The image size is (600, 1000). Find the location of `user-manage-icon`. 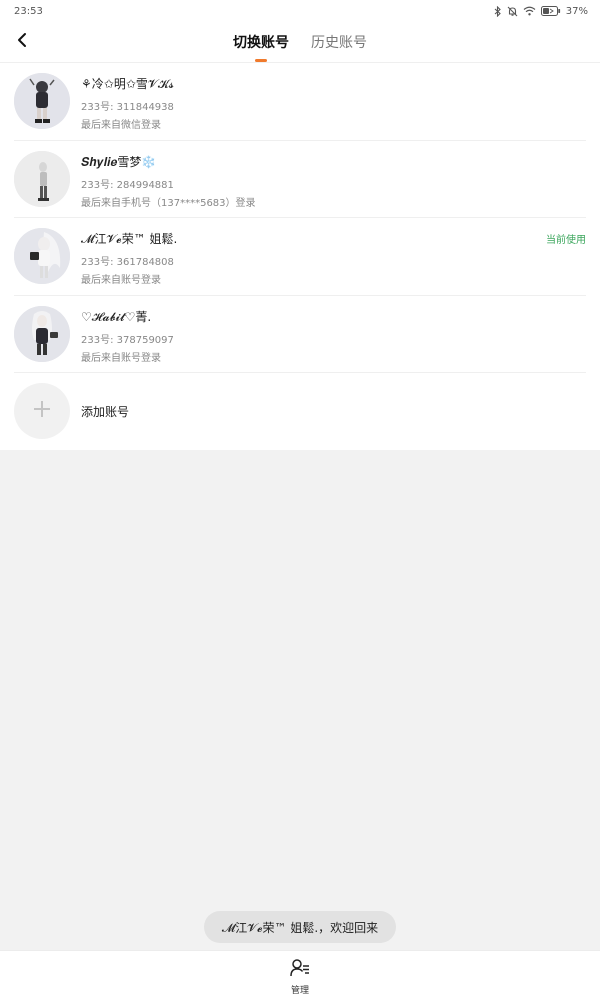

user-manage-icon is located at coordinates (300, 970).